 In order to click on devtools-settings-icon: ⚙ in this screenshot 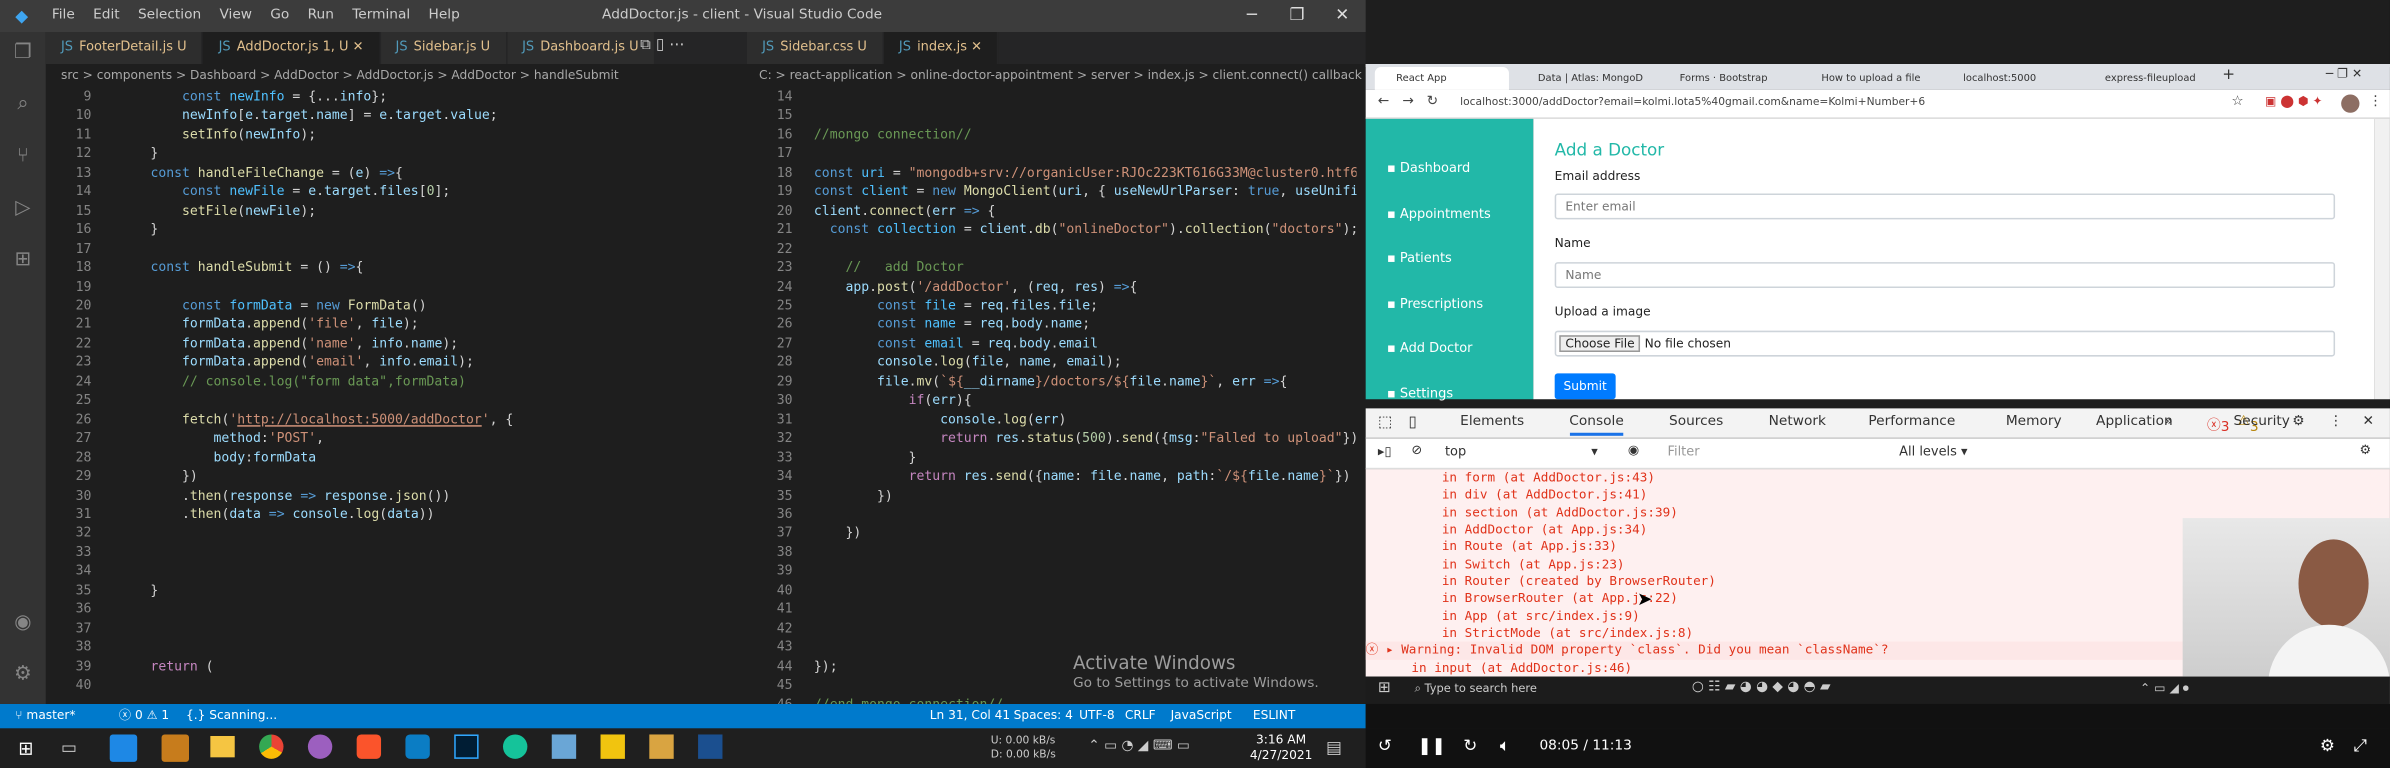, I will do `click(2298, 421)`.